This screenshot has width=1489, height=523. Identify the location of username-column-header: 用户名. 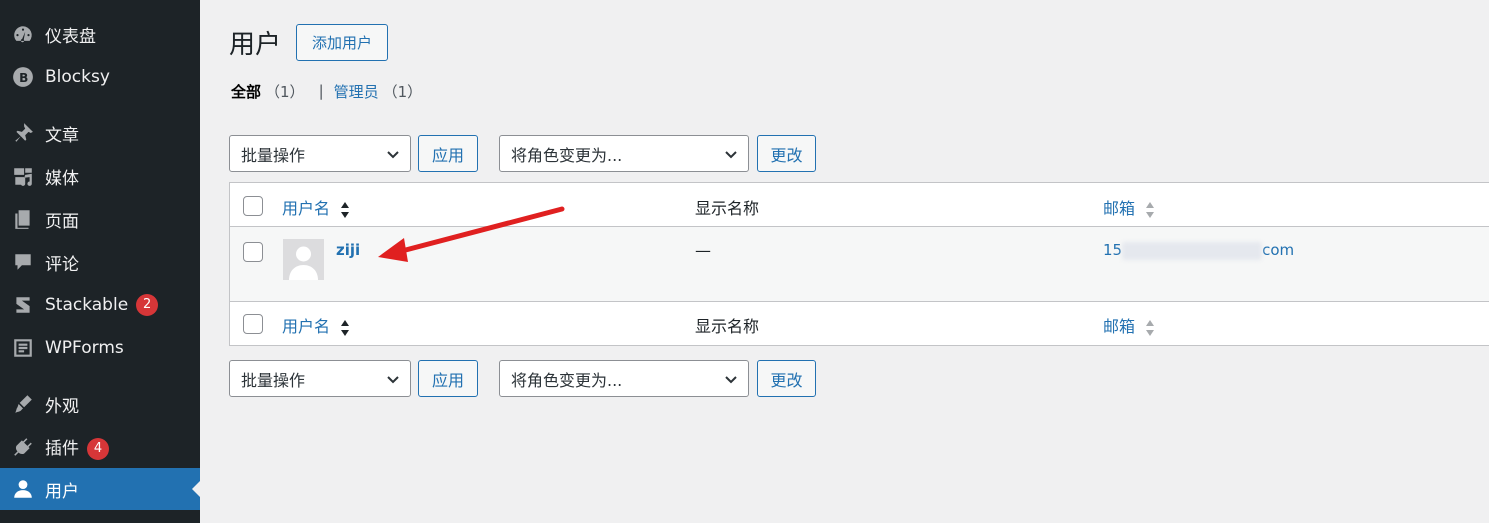
(316, 207).